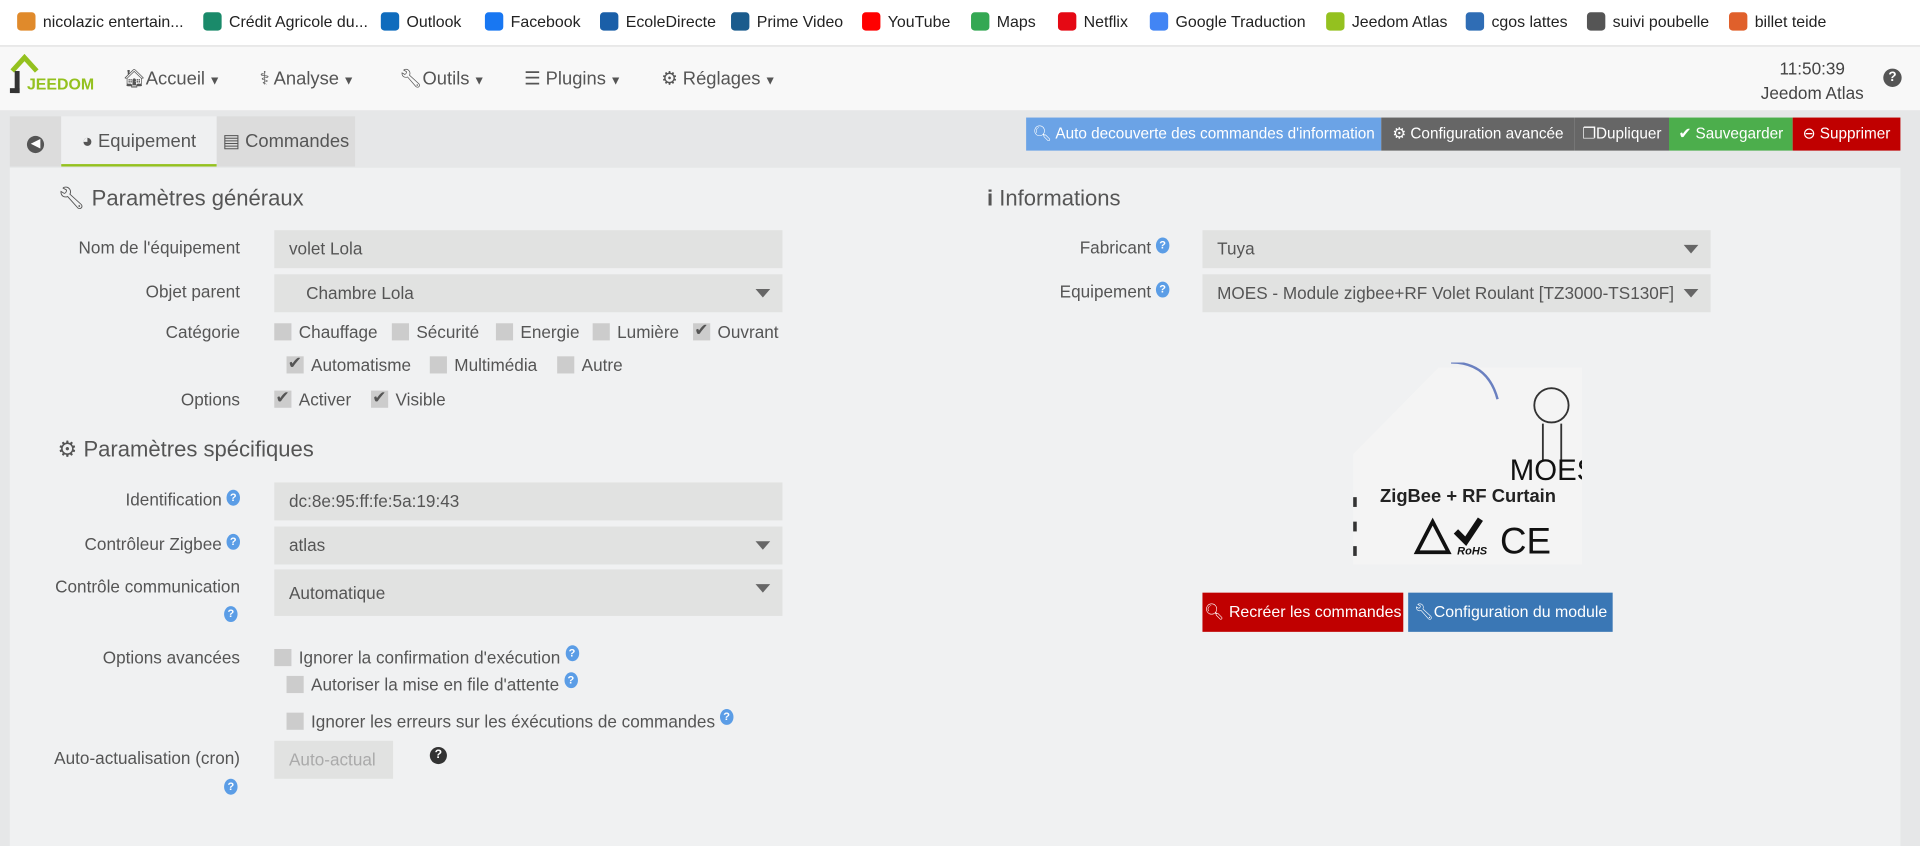  I want to click on menu-outils: 🔧︎Outils ▼, so click(442, 78).